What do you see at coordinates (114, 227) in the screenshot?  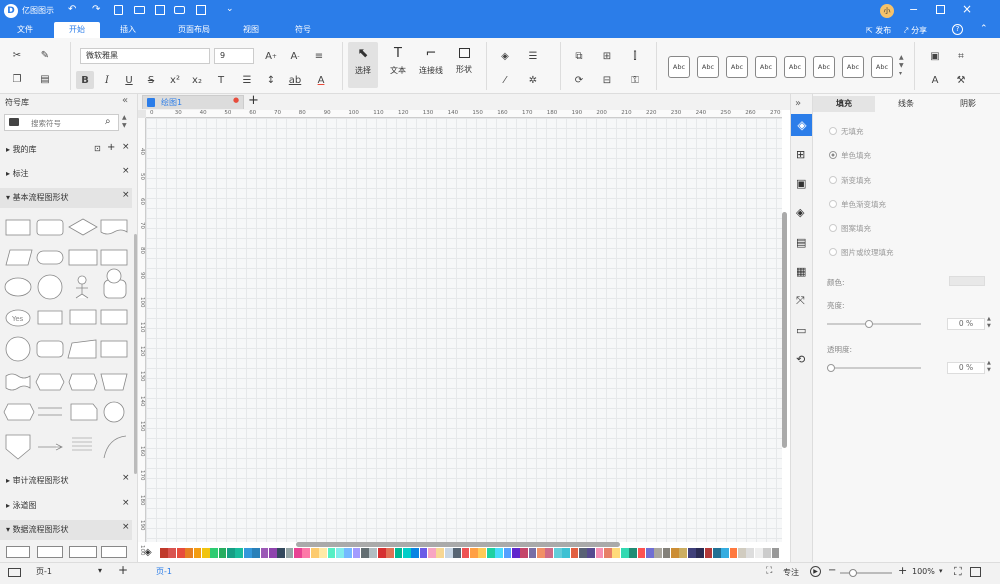 I see `document-shape` at bounding box center [114, 227].